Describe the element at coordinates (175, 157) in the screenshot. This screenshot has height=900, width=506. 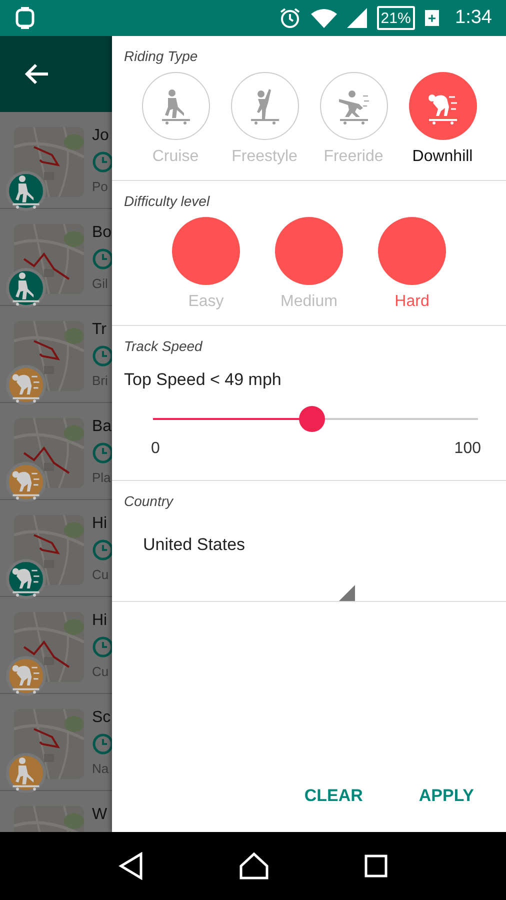
I see `option-label: Cruise` at that location.